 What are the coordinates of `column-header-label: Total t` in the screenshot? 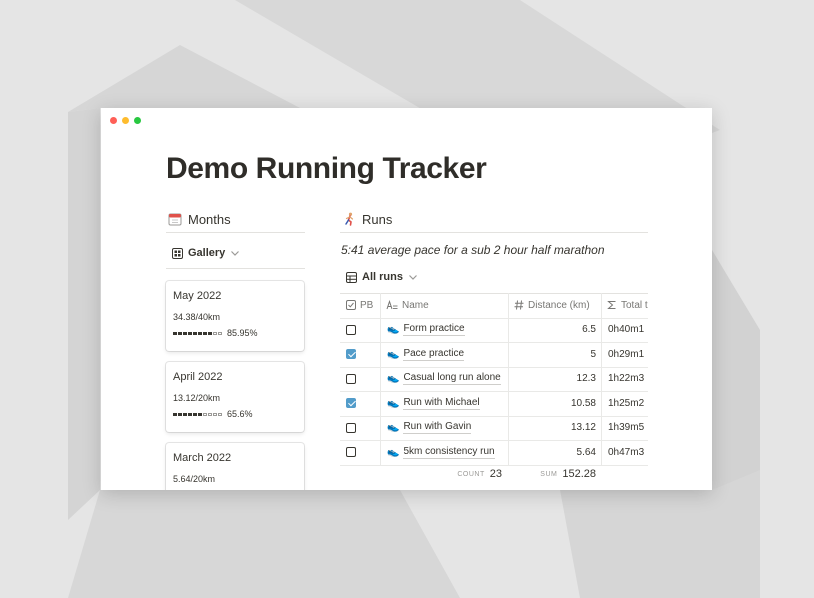 It's located at (634, 305).